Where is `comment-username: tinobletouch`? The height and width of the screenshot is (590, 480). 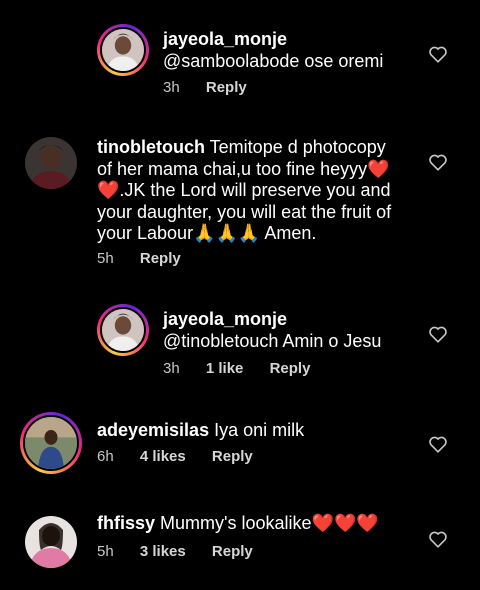 comment-username: tinobletouch is located at coordinates (151, 147).